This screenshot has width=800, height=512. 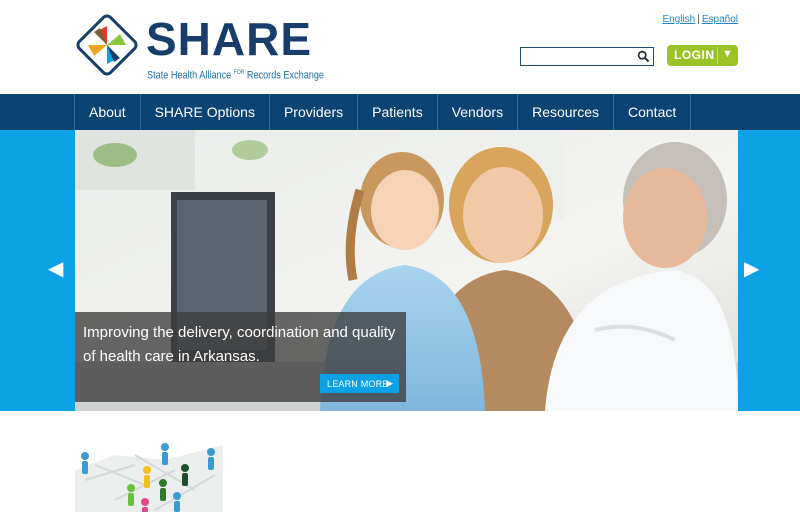 I want to click on nav-item-patients: Patients, so click(x=398, y=112).